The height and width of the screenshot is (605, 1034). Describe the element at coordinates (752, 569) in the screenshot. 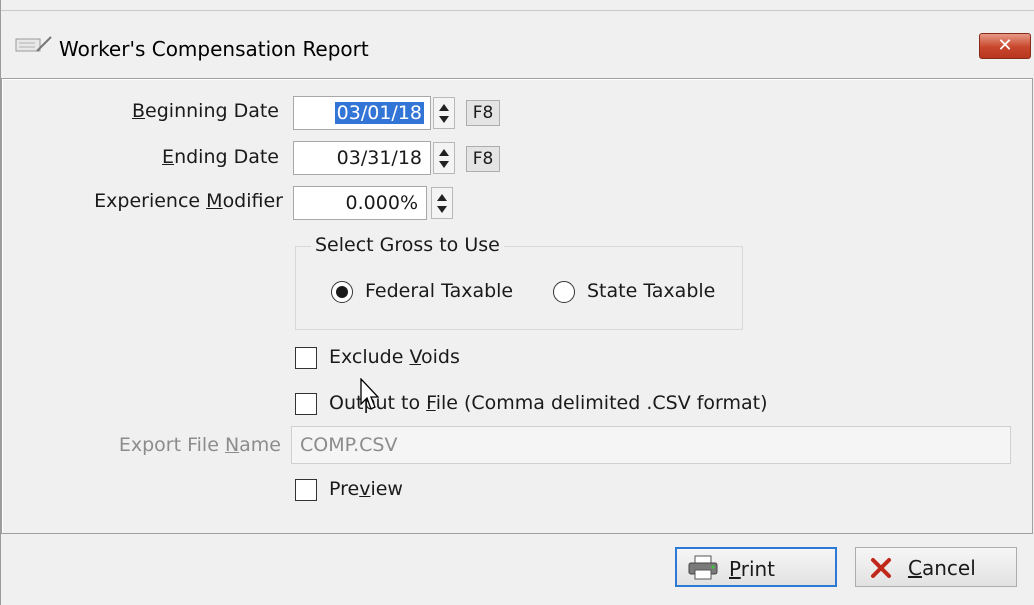

I see `print-button-label: Print` at that location.